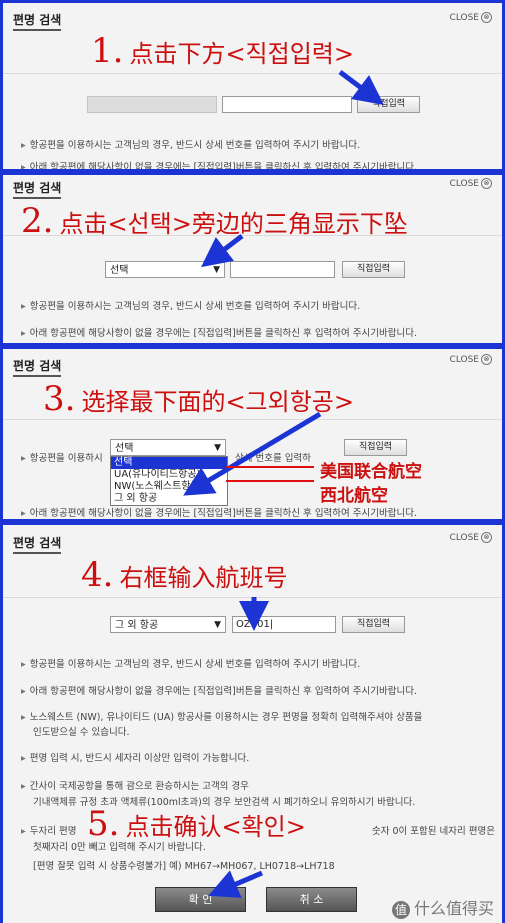  I want to click on flight-number-input: OZ301|, so click(284, 624).